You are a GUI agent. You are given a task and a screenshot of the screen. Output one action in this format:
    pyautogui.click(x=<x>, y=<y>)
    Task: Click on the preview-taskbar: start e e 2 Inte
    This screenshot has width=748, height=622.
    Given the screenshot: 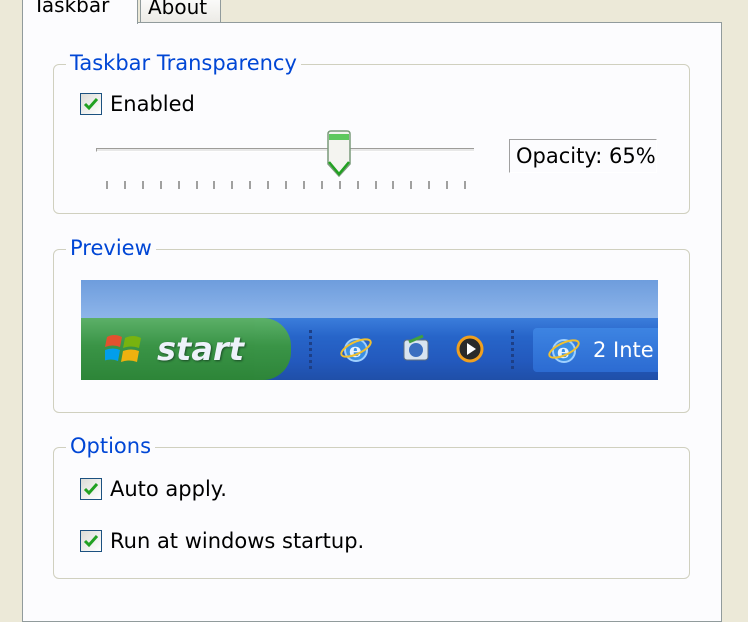 What is the action you would take?
    pyautogui.click(x=369, y=349)
    